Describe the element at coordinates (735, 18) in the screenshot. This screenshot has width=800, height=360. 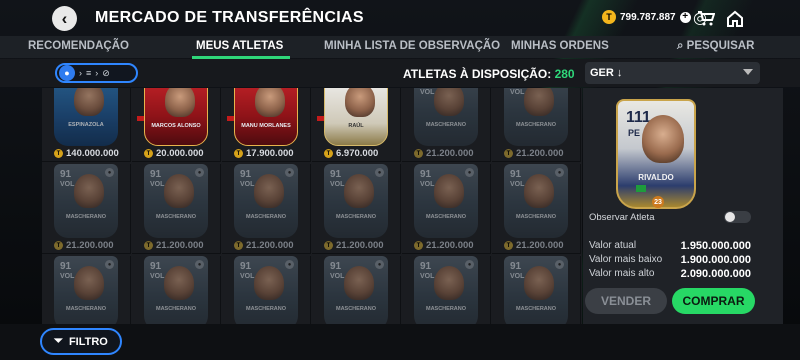
I see `home-icon` at that location.